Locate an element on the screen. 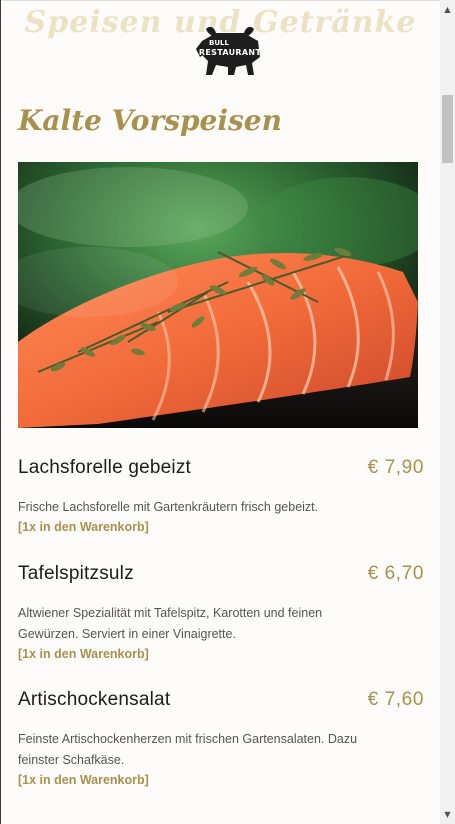 The image size is (455, 824). menu-item-name: Lachsforelle gebeizt is located at coordinates (104, 467).